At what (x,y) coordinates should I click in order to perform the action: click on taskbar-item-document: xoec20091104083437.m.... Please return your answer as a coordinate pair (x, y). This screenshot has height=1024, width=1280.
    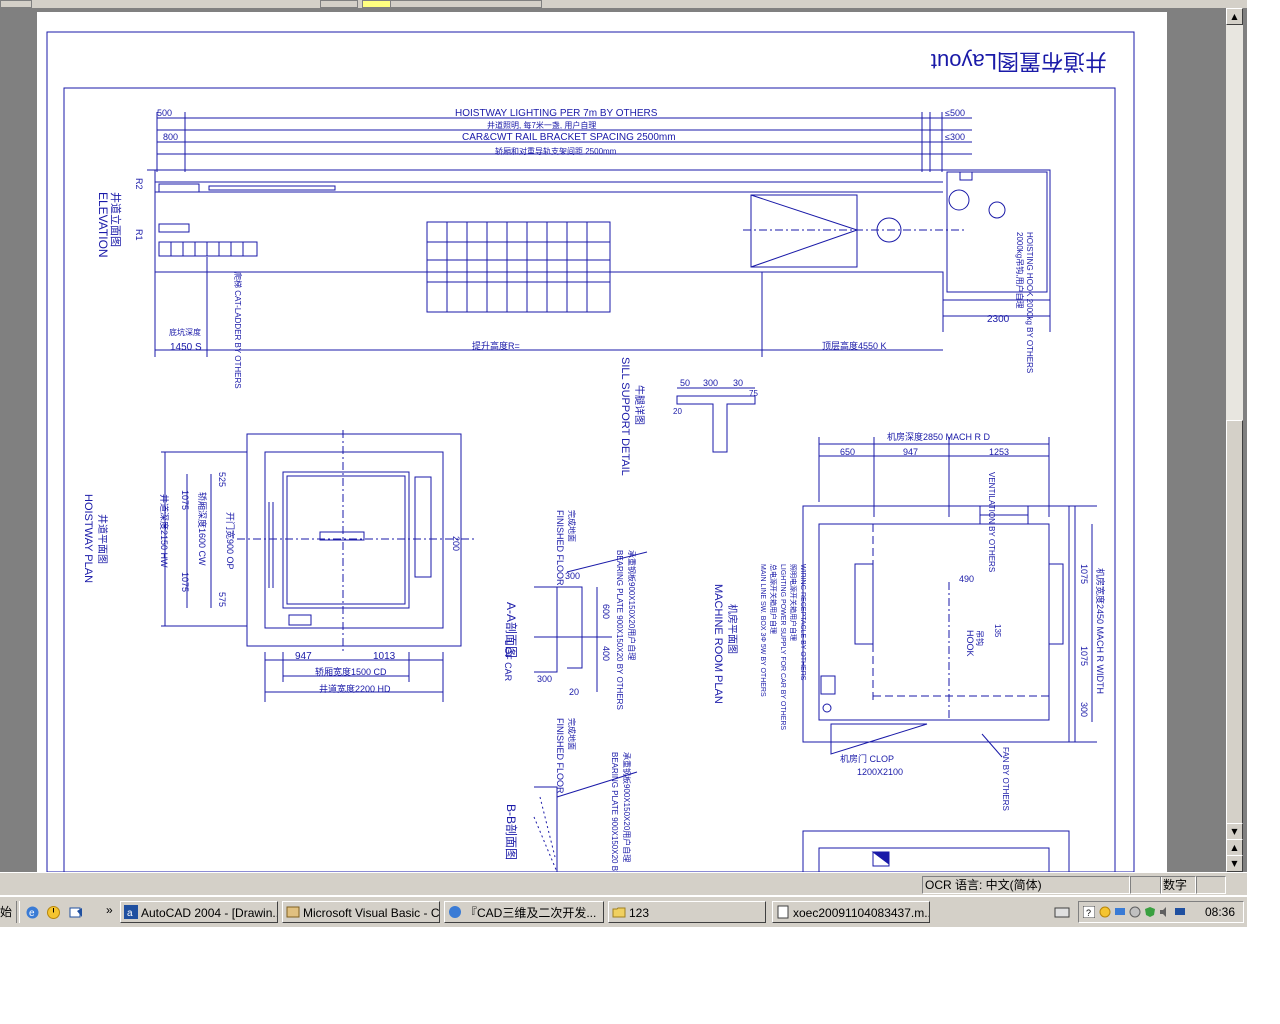
    Looking at the image, I should click on (851, 912).